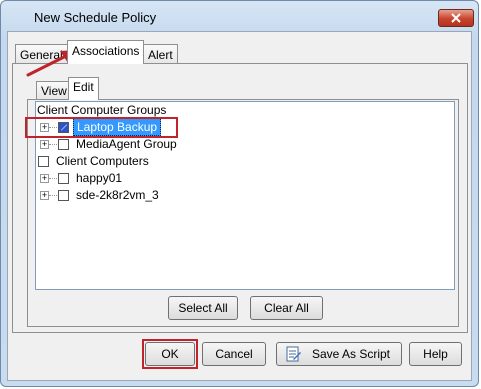  What do you see at coordinates (117, 195) in the screenshot?
I see `tree-item-label: sde-2k8r2vm_3` at bounding box center [117, 195].